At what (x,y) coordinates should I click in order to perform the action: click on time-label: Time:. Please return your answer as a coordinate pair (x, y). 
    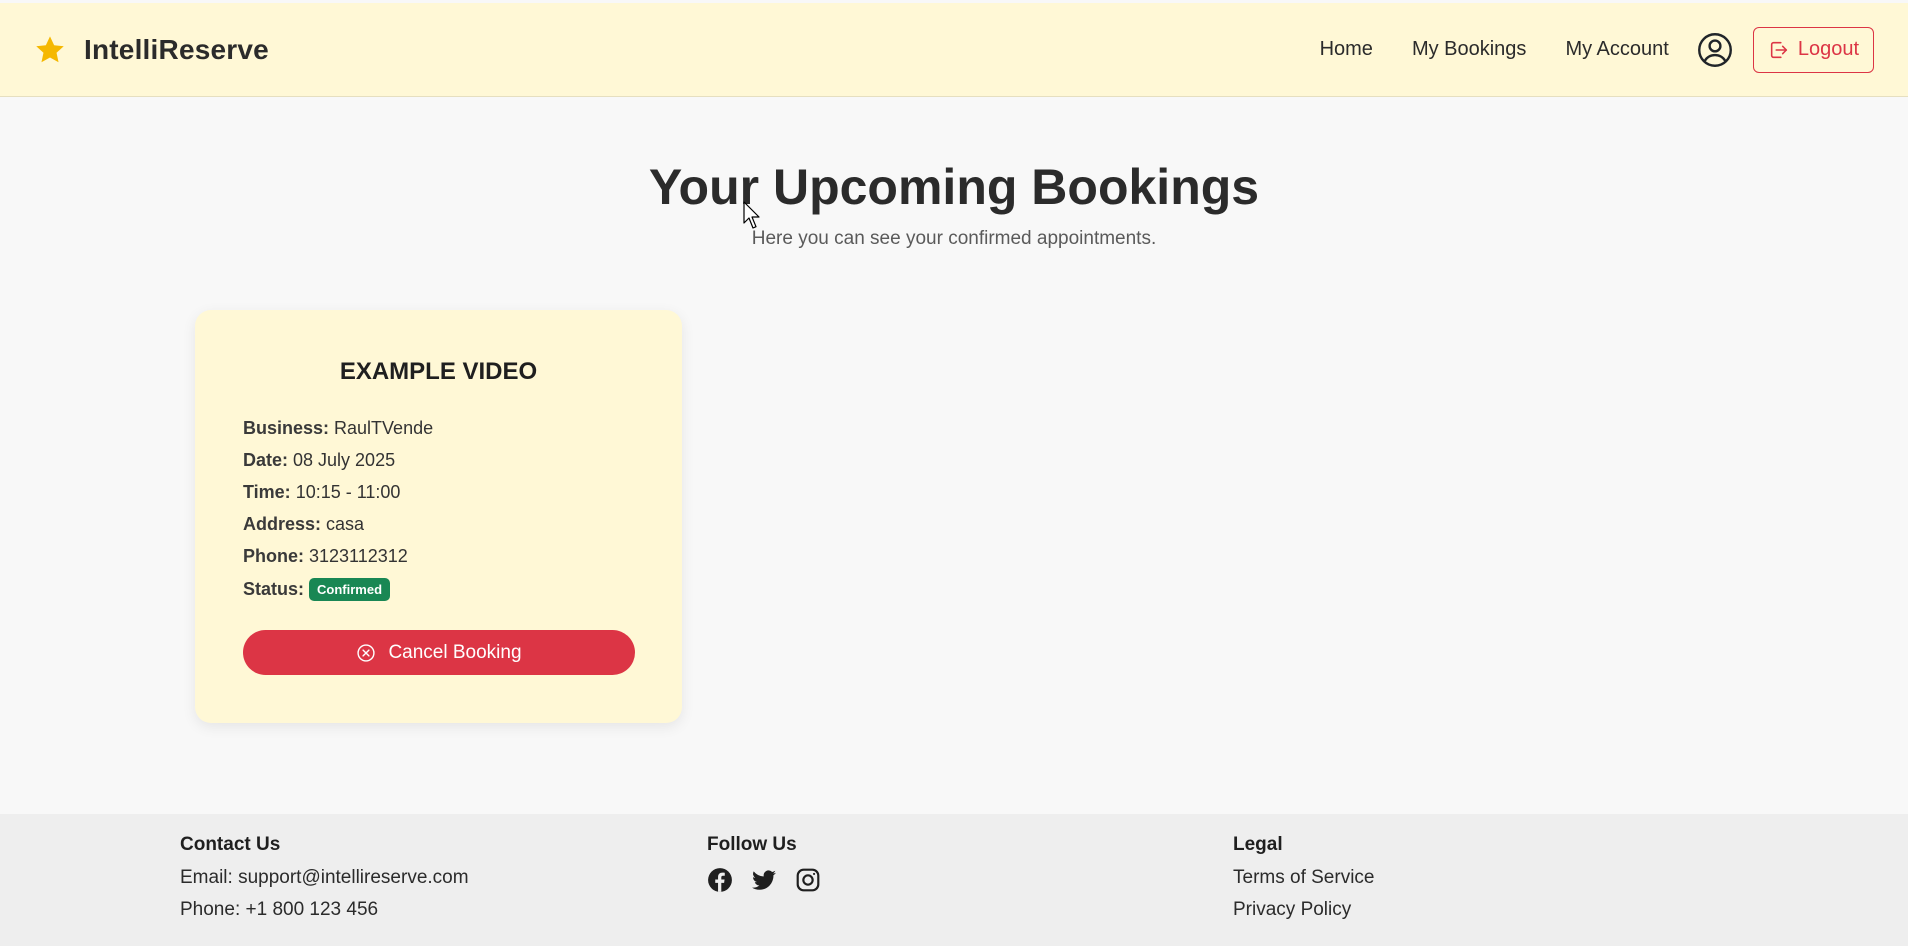
    Looking at the image, I should click on (267, 492).